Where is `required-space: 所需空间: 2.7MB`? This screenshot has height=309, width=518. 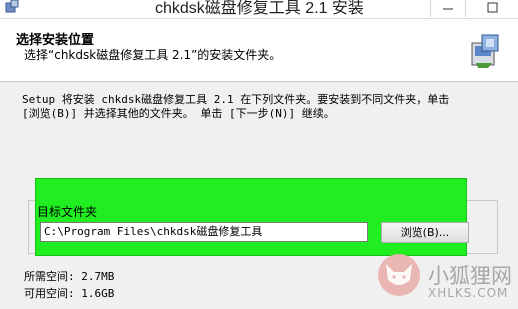
required-space: 所需空间: 2.7MB is located at coordinates (69, 276).